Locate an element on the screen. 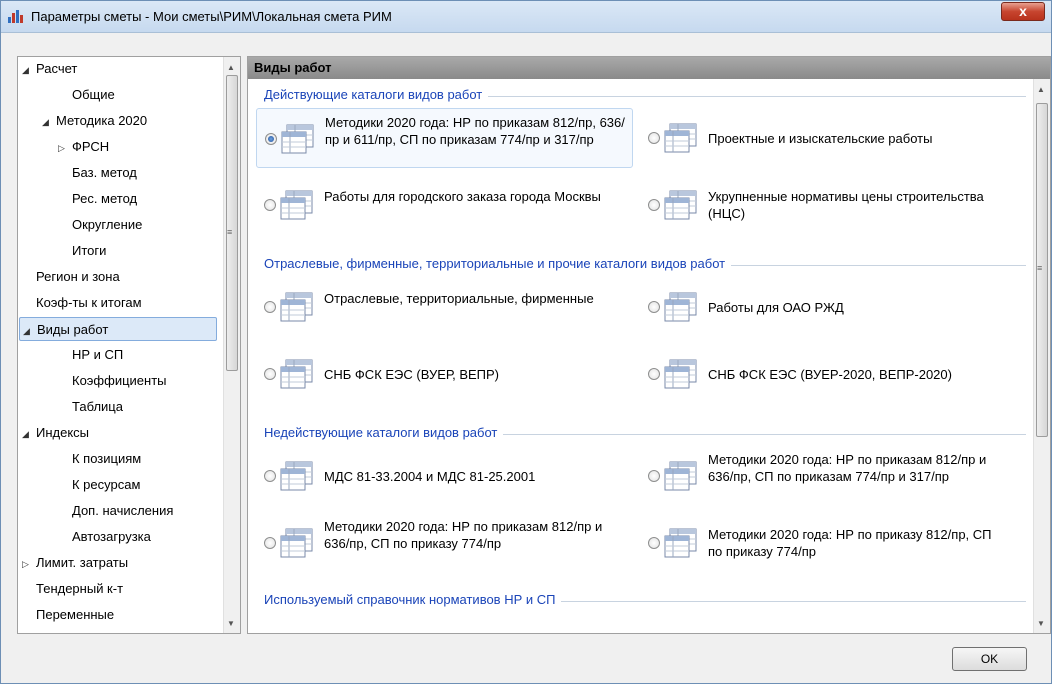 This screenshot has width=1052, height=684. panel-scrollbar: ▲ ≡ ▼ is located at coordinates (1041, 356).